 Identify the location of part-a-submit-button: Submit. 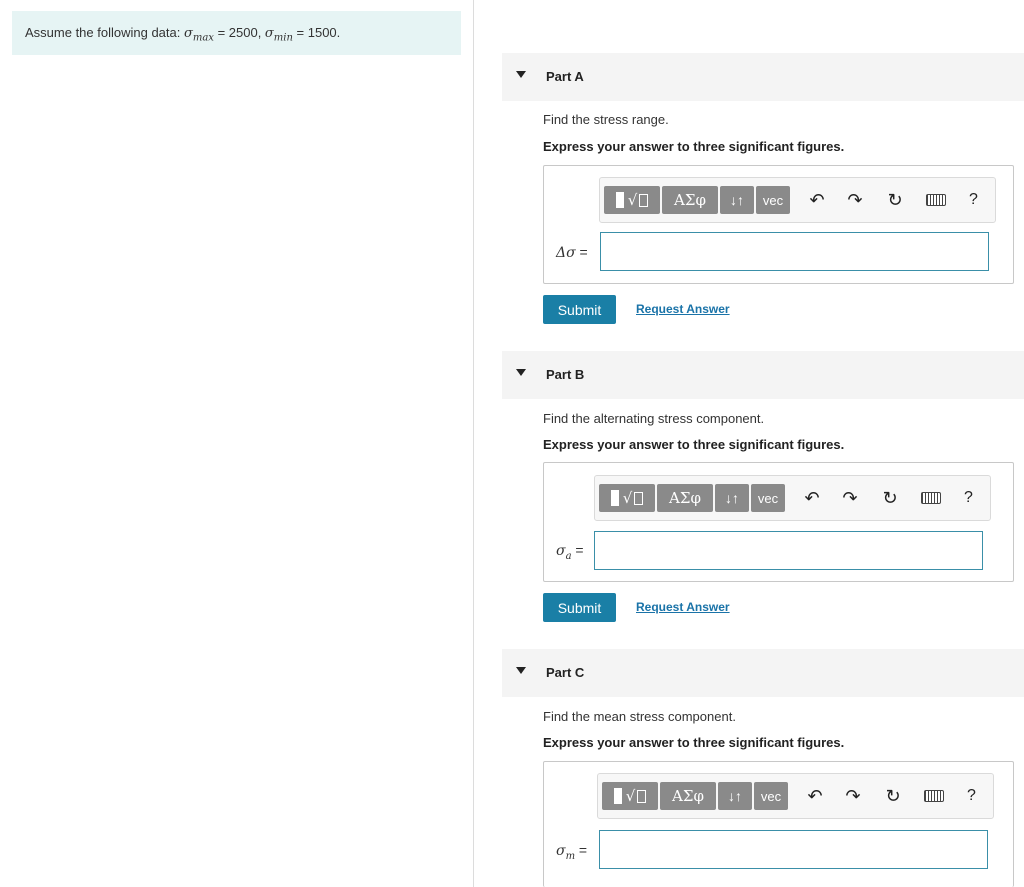
(579, 309).